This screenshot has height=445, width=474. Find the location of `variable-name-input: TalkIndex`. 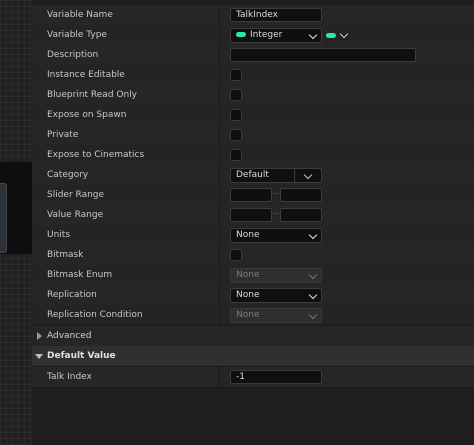

variable-name-input: TalkIndex is located at coordinates (276, 15).